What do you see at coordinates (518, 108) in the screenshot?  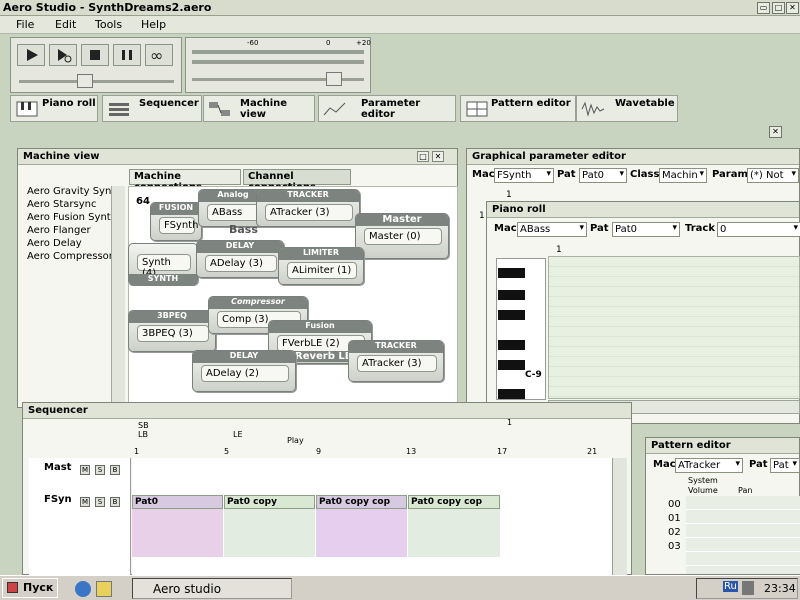 I see `tab-pattern-editor: Pattern editor` at bounding box center [518, 108].